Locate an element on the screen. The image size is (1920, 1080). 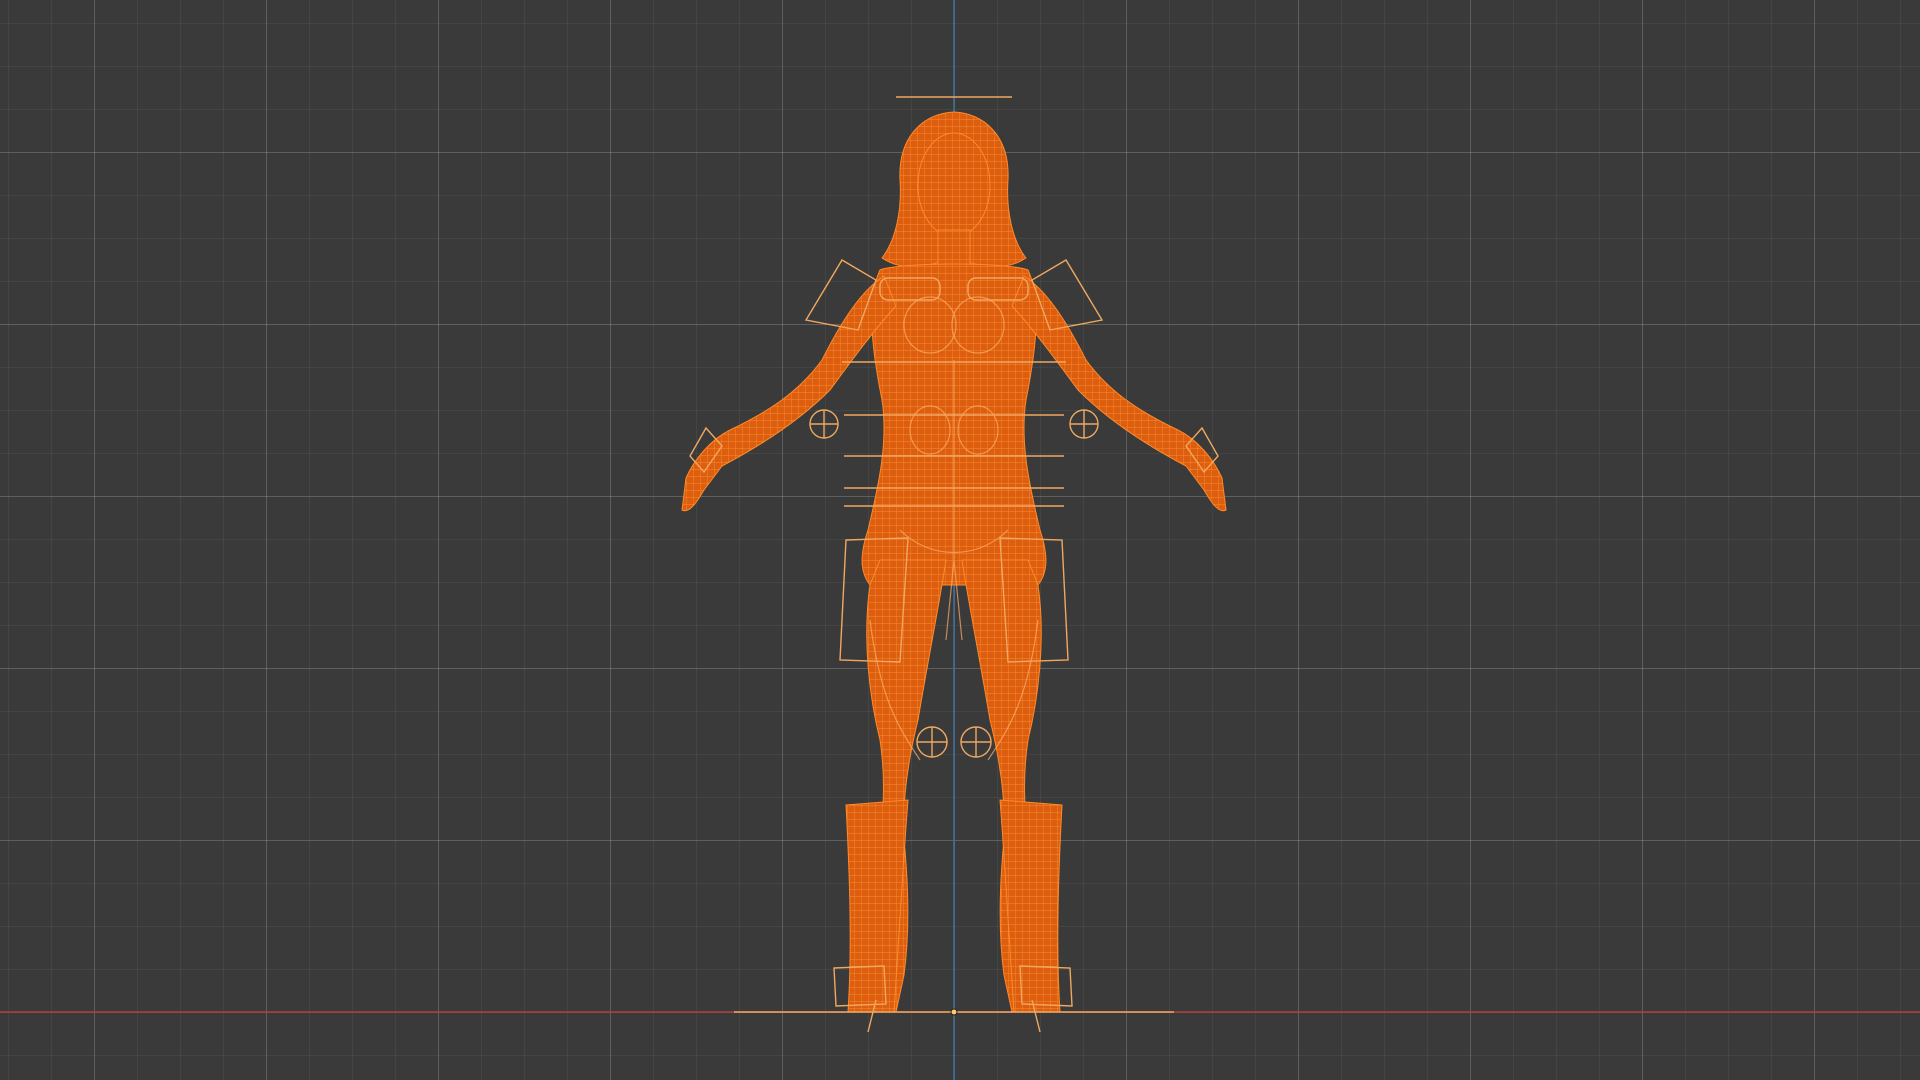
left-arm is located at coordinates (789, 393).